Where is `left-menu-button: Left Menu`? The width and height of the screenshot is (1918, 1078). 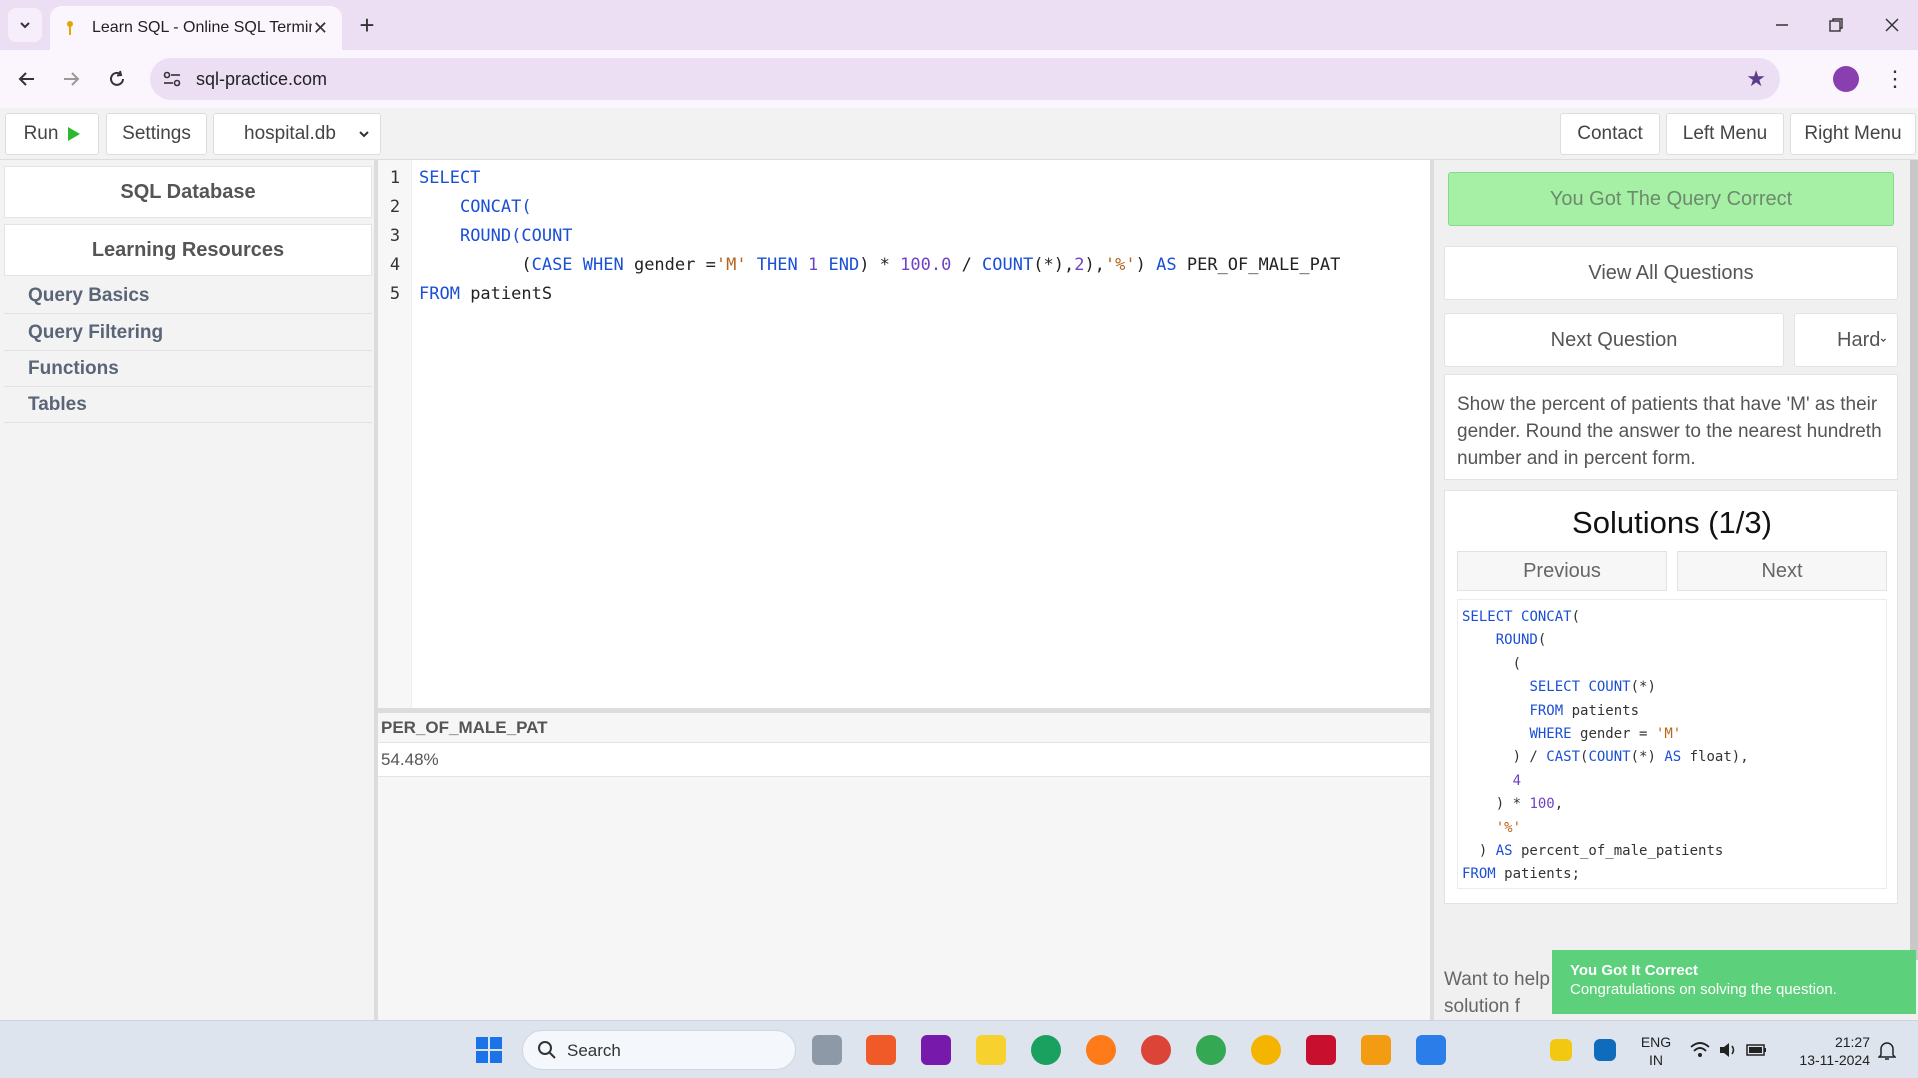
left-menu-button: Left Menu is located at coordinates (1725, 134).